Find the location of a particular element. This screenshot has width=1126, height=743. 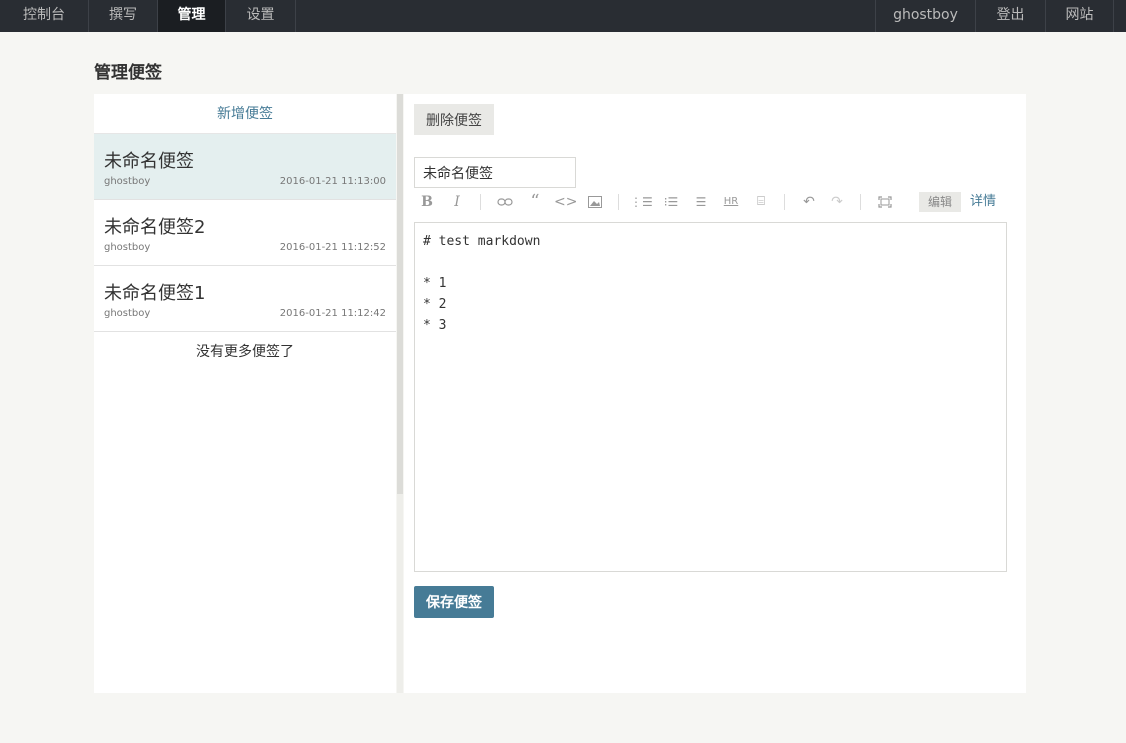

code-icon: <> is located at coordinates (565, 202).